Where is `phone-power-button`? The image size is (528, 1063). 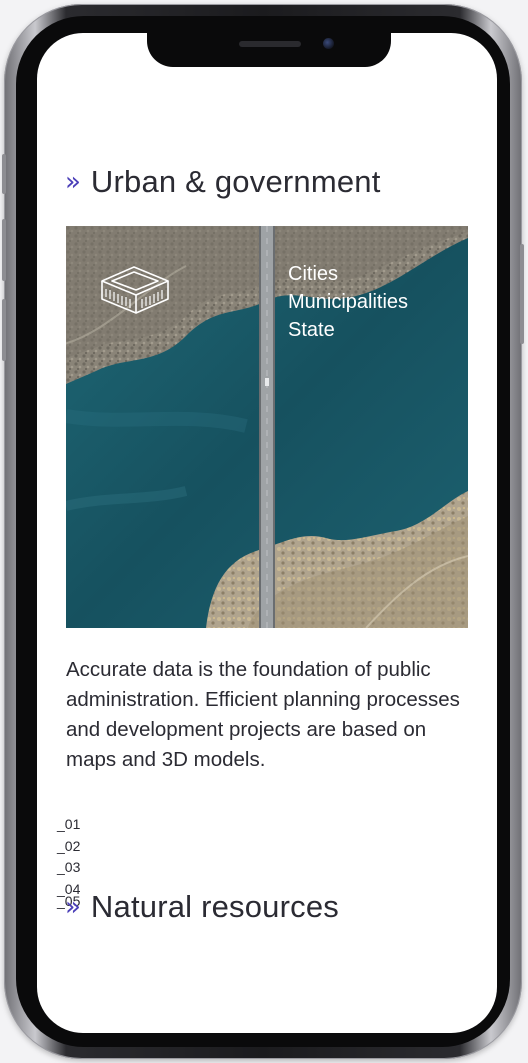
phone-power-button is located at coordinates (522, 294).